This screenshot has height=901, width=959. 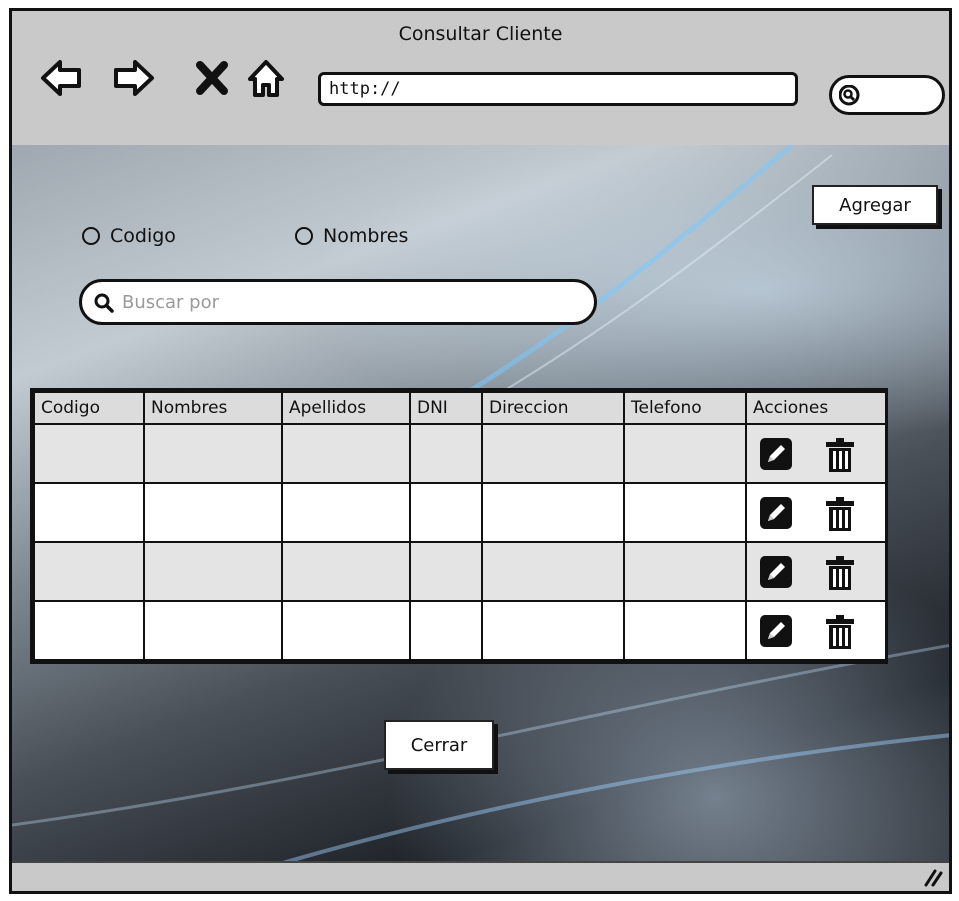 I want to click on home-icon, so click(x=266, y=78).